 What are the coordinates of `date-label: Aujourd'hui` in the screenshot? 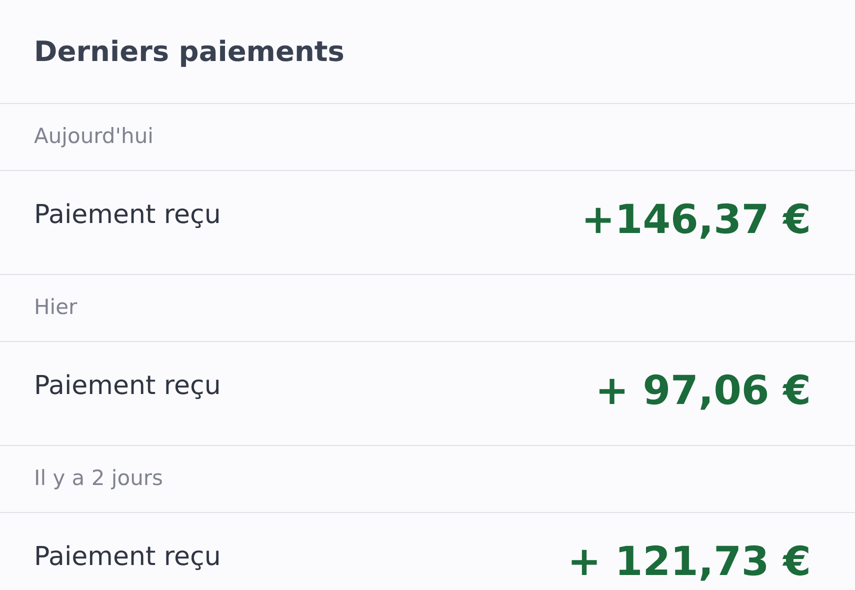 It's located at (94, 136).